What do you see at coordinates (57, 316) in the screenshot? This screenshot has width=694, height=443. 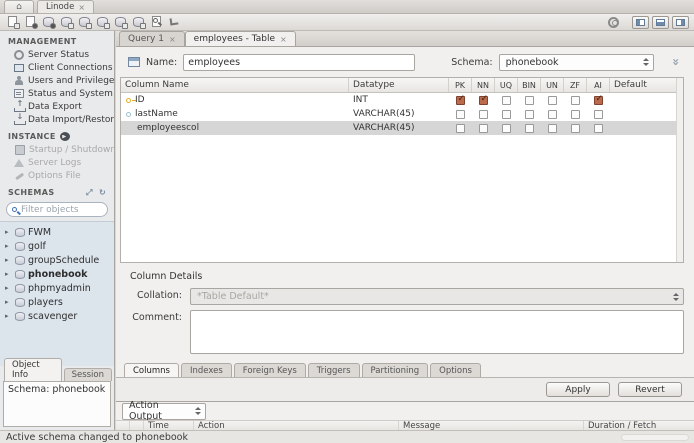 I see `schema-item-scavenger: ▸ scavenger` at bounding box center [57, 316].